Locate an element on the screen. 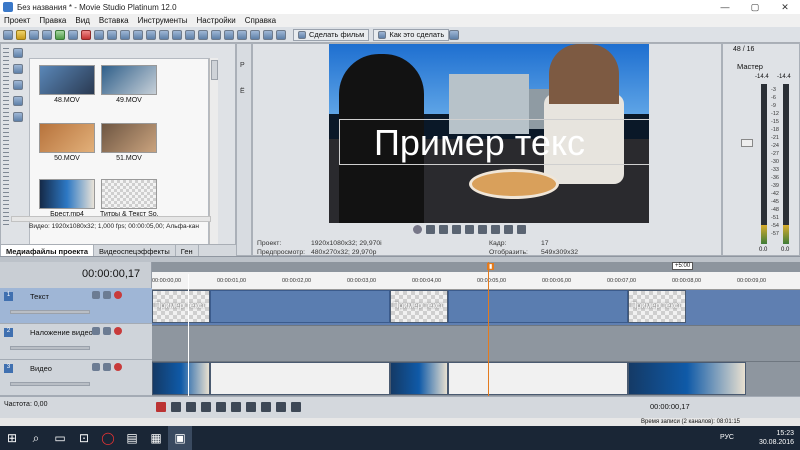 This screenshot has width=800, height=450. prev-frame-button is located at coordinates (281, 407).